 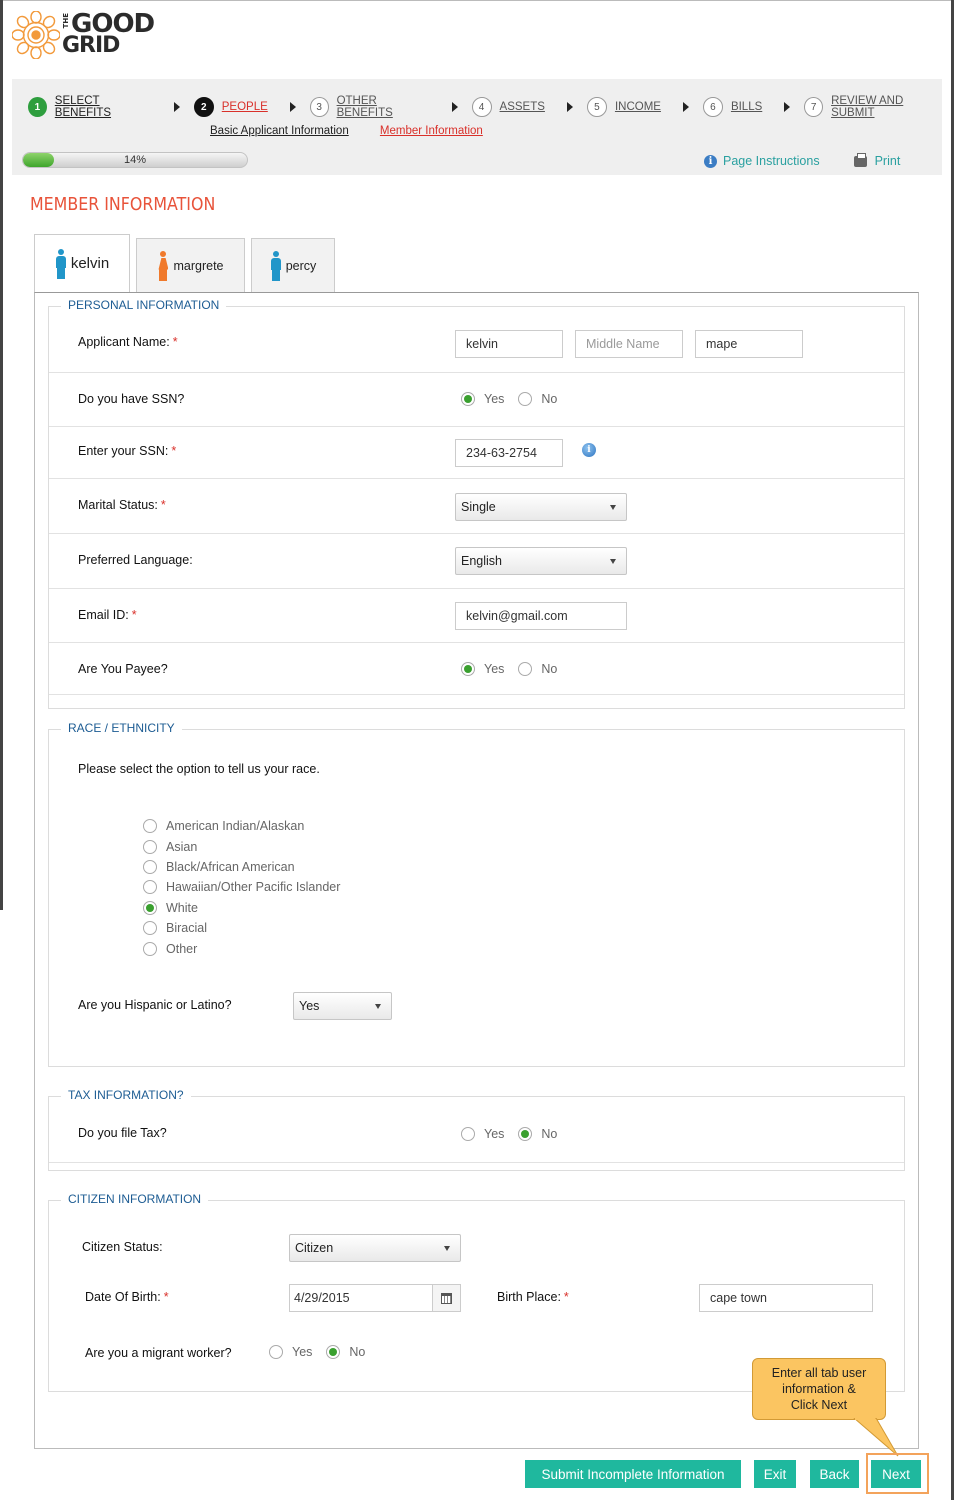 I want to click on step-income: 5 INCOME, so click(x=623, y=107).